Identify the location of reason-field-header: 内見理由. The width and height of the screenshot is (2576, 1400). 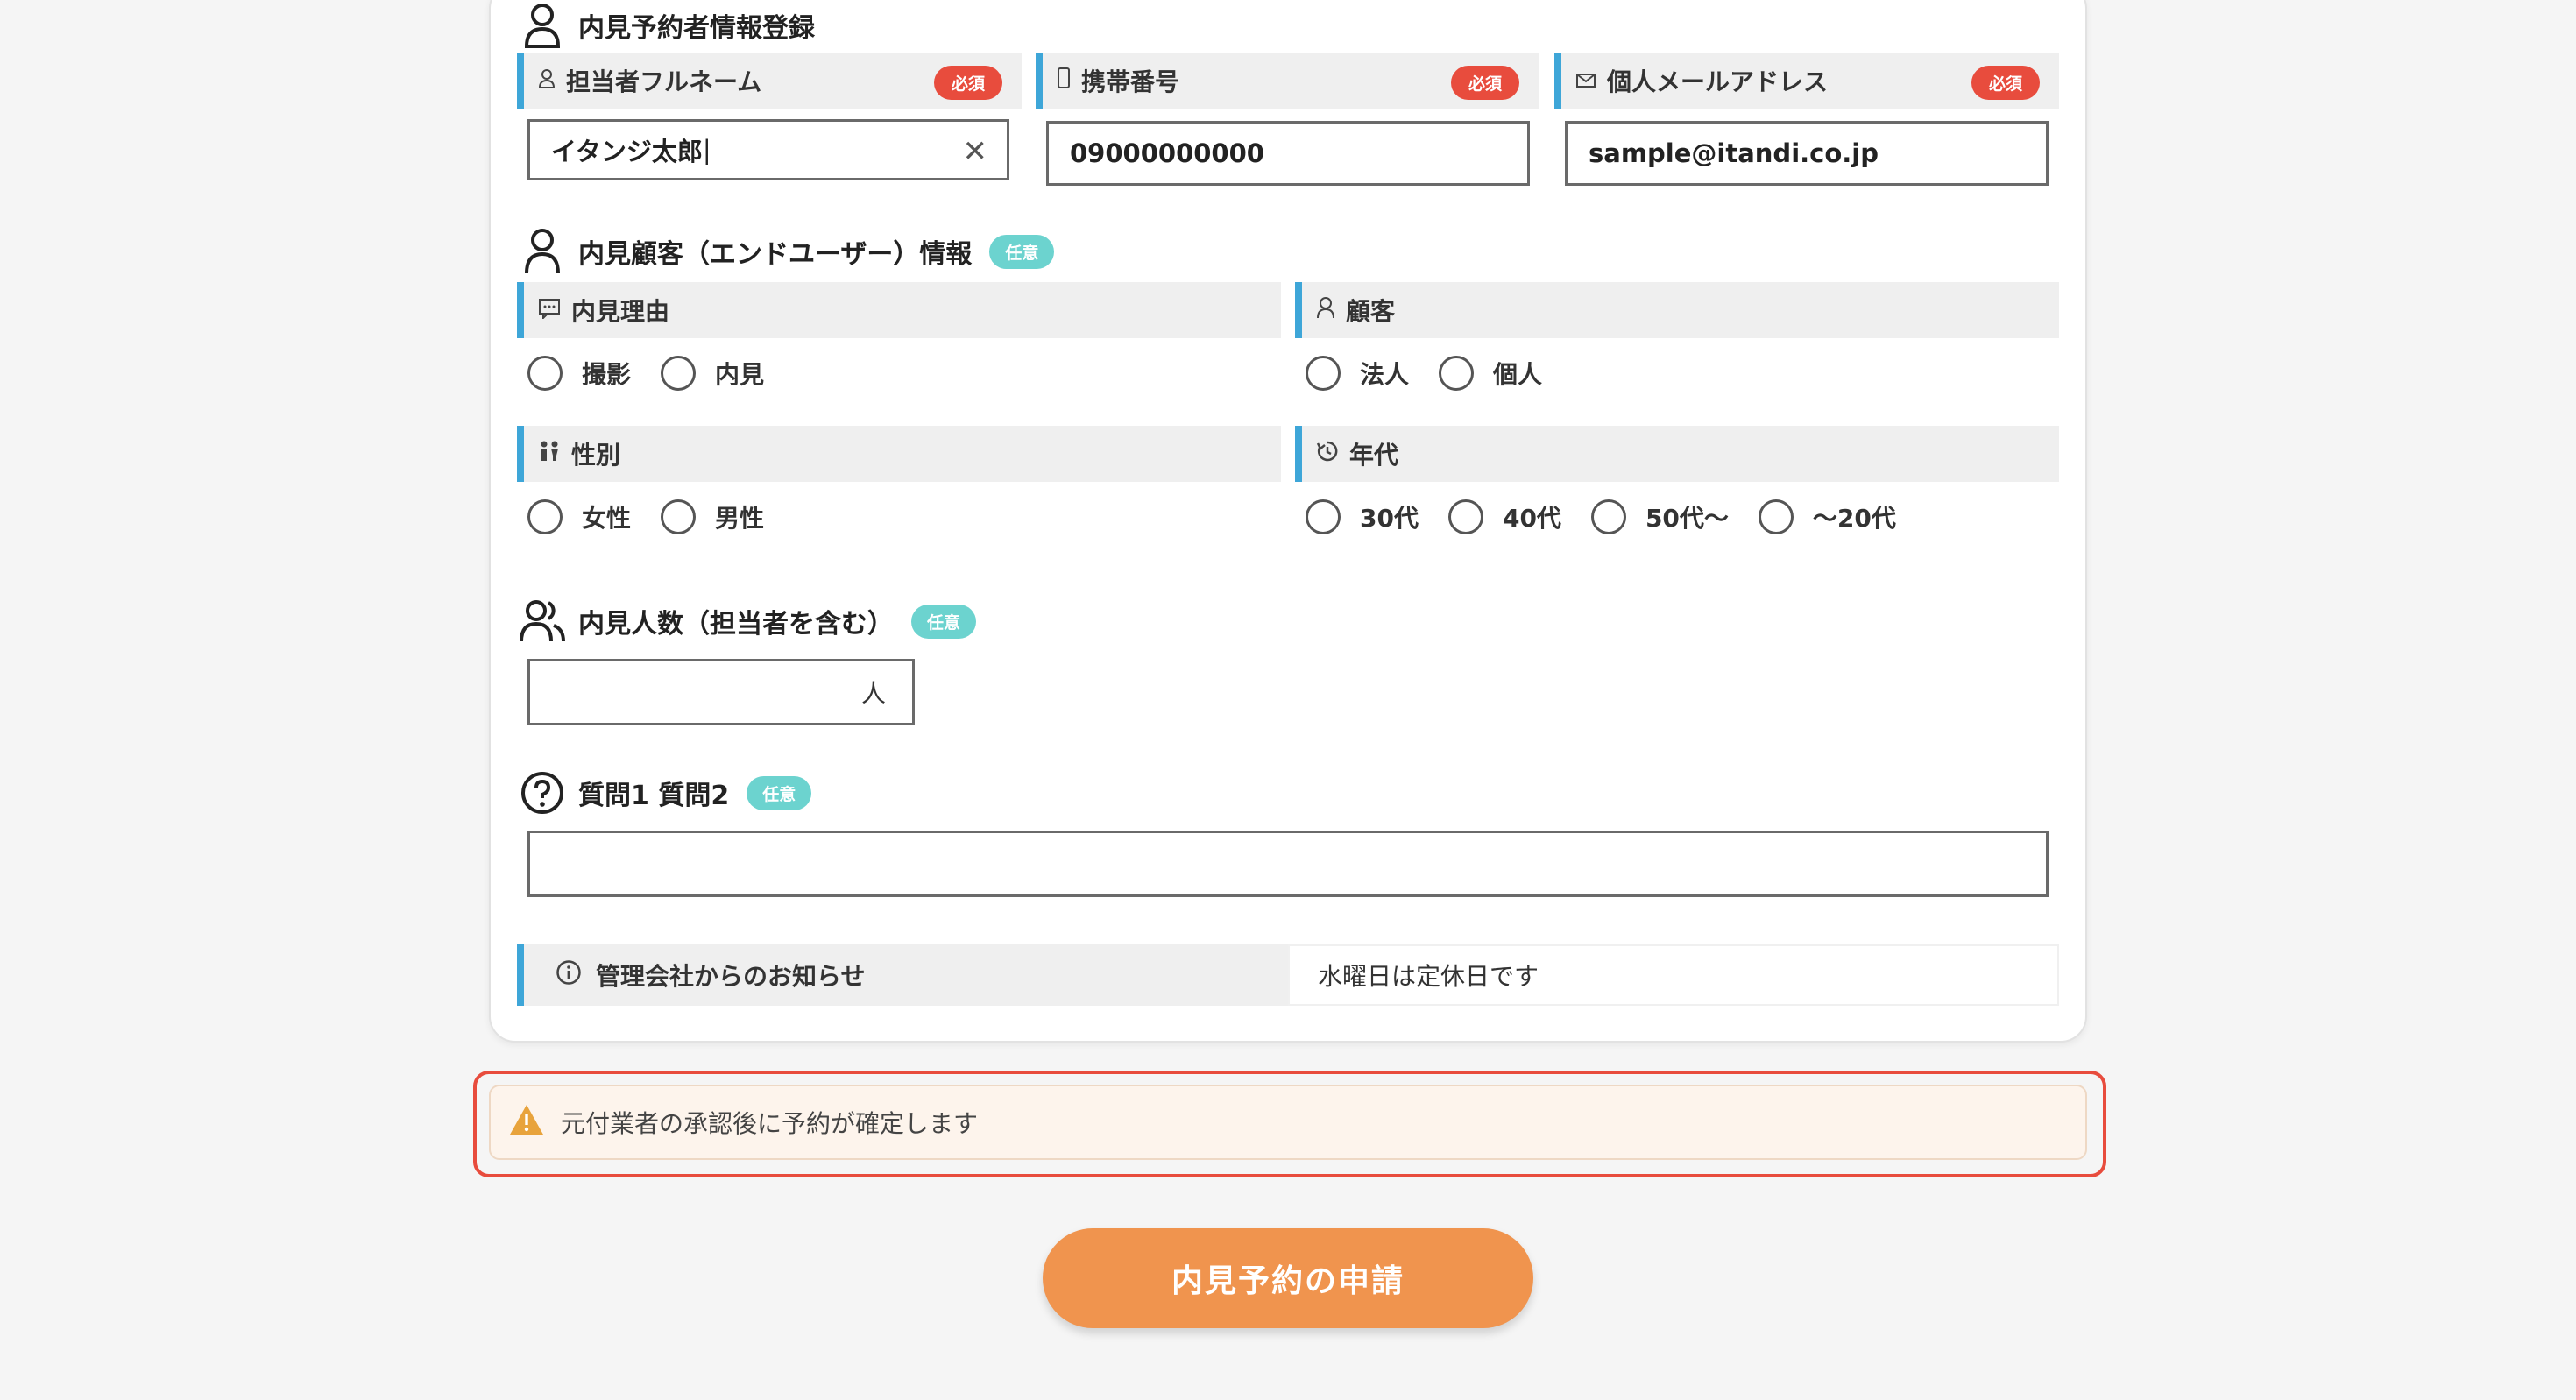
(899, 310).